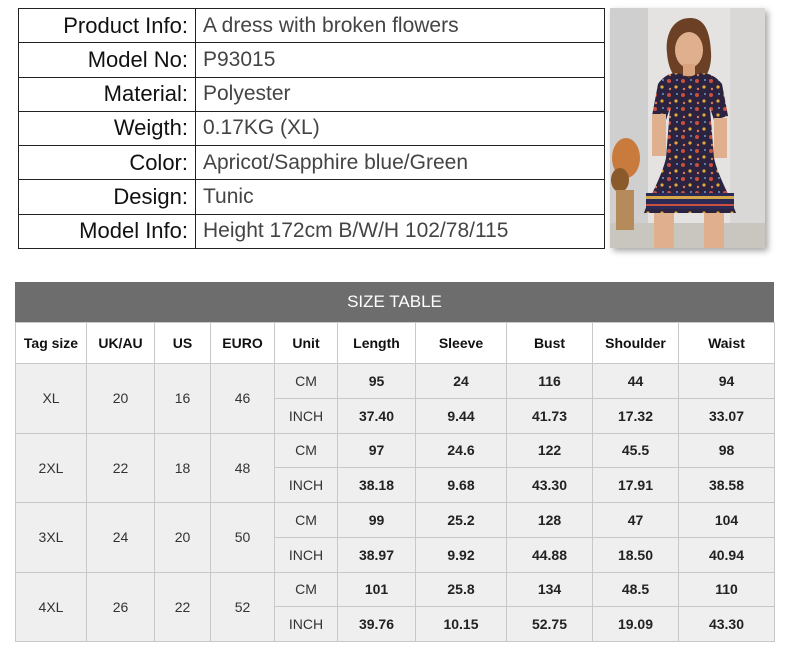 The width and height of the screenshot is (790, 649). I want to click on info-value: A dress with broken flowers, so click(400, 25).